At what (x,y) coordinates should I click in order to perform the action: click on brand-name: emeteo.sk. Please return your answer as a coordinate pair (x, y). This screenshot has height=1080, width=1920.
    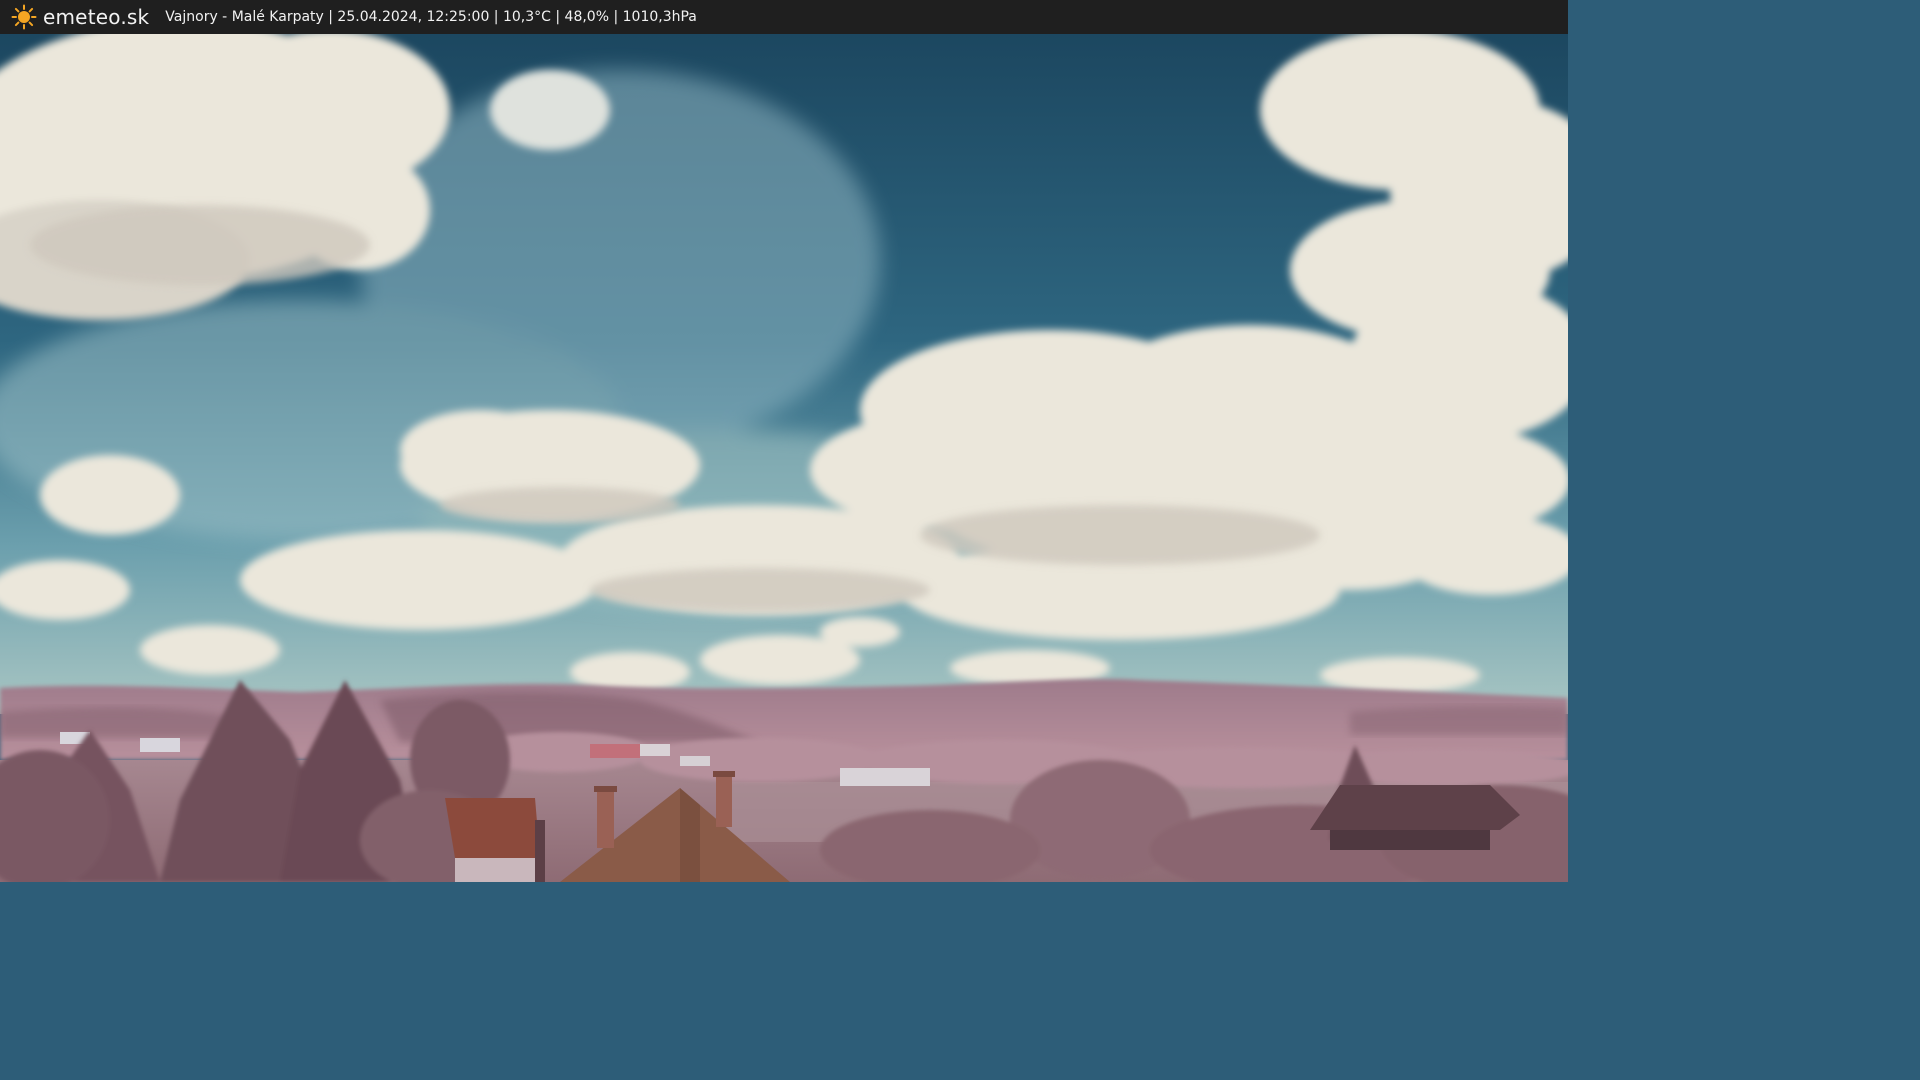
    Looking at the image, I should click on (96, 17).